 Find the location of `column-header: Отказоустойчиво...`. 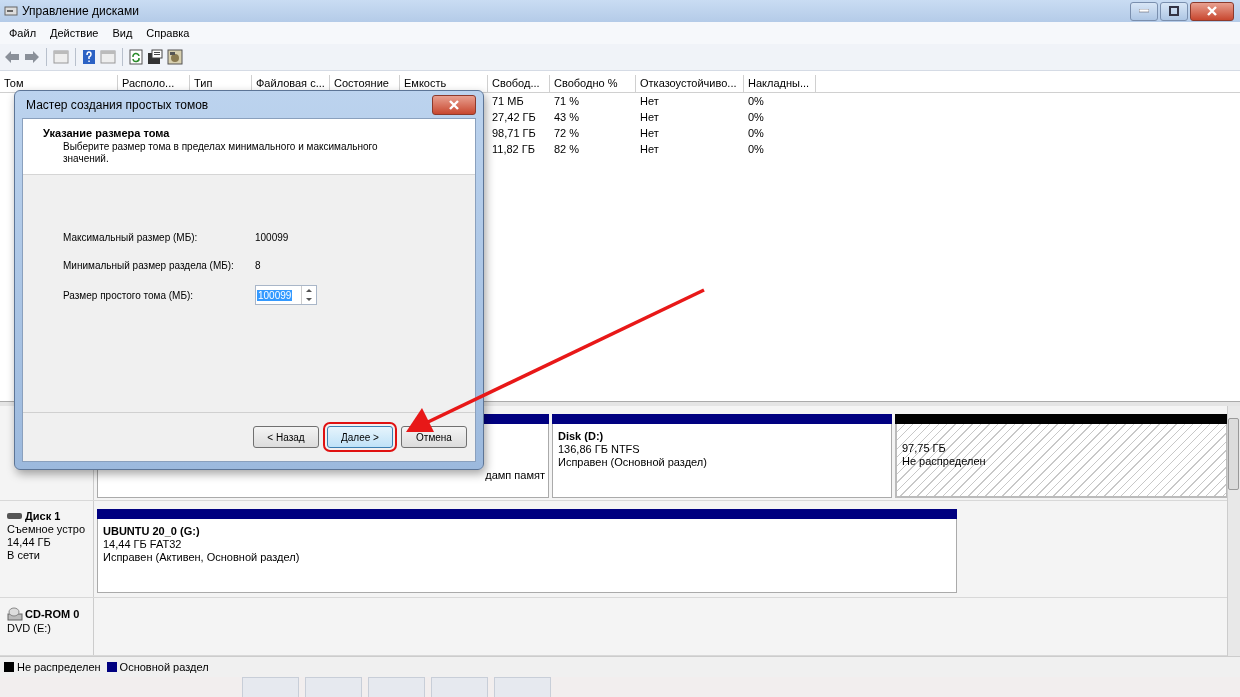

column-header: Отказоустойчиво... is located at coordinates (690, 83).